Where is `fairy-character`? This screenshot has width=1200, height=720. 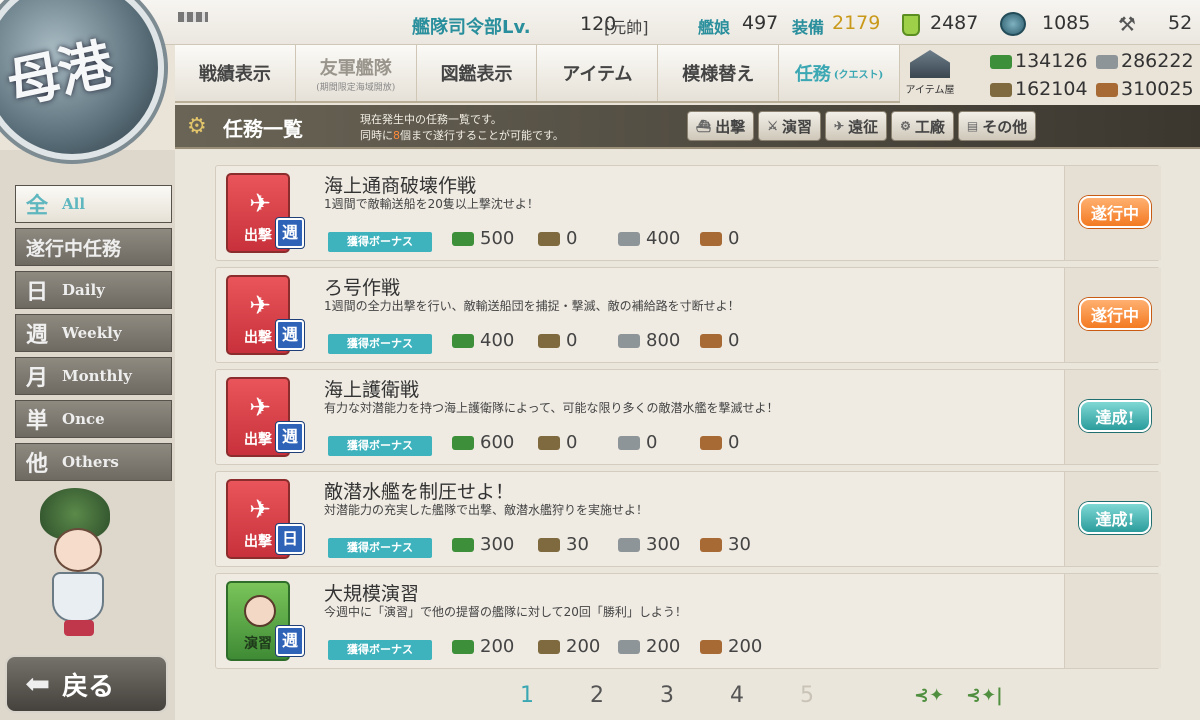
fairy-character is located at coordinates (85, 563).